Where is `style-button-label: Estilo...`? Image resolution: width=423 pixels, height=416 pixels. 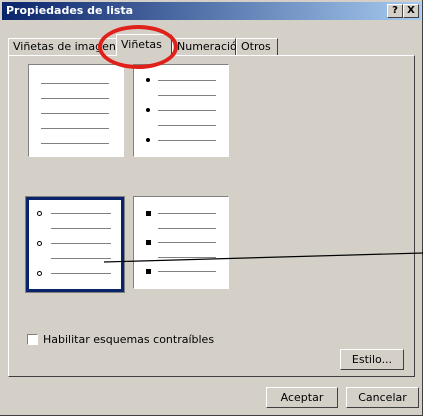
style-button-label: Estilo... is located at coordinates (372, 359).